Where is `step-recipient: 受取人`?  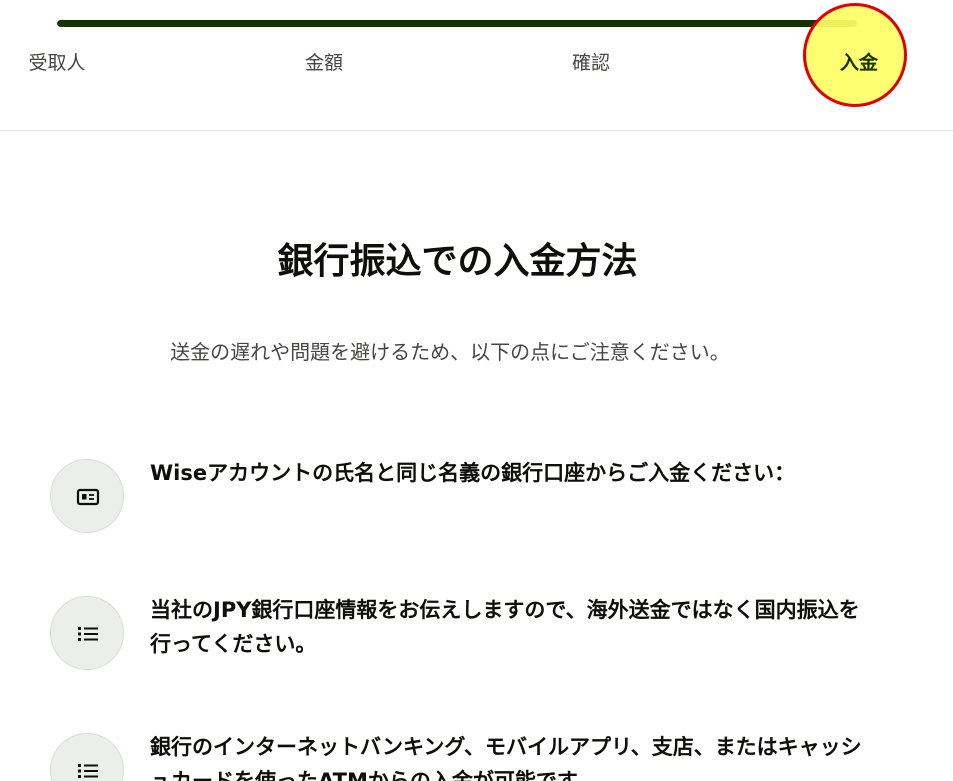 step-recipient: 受取人 is located at coordinates (56, 61).